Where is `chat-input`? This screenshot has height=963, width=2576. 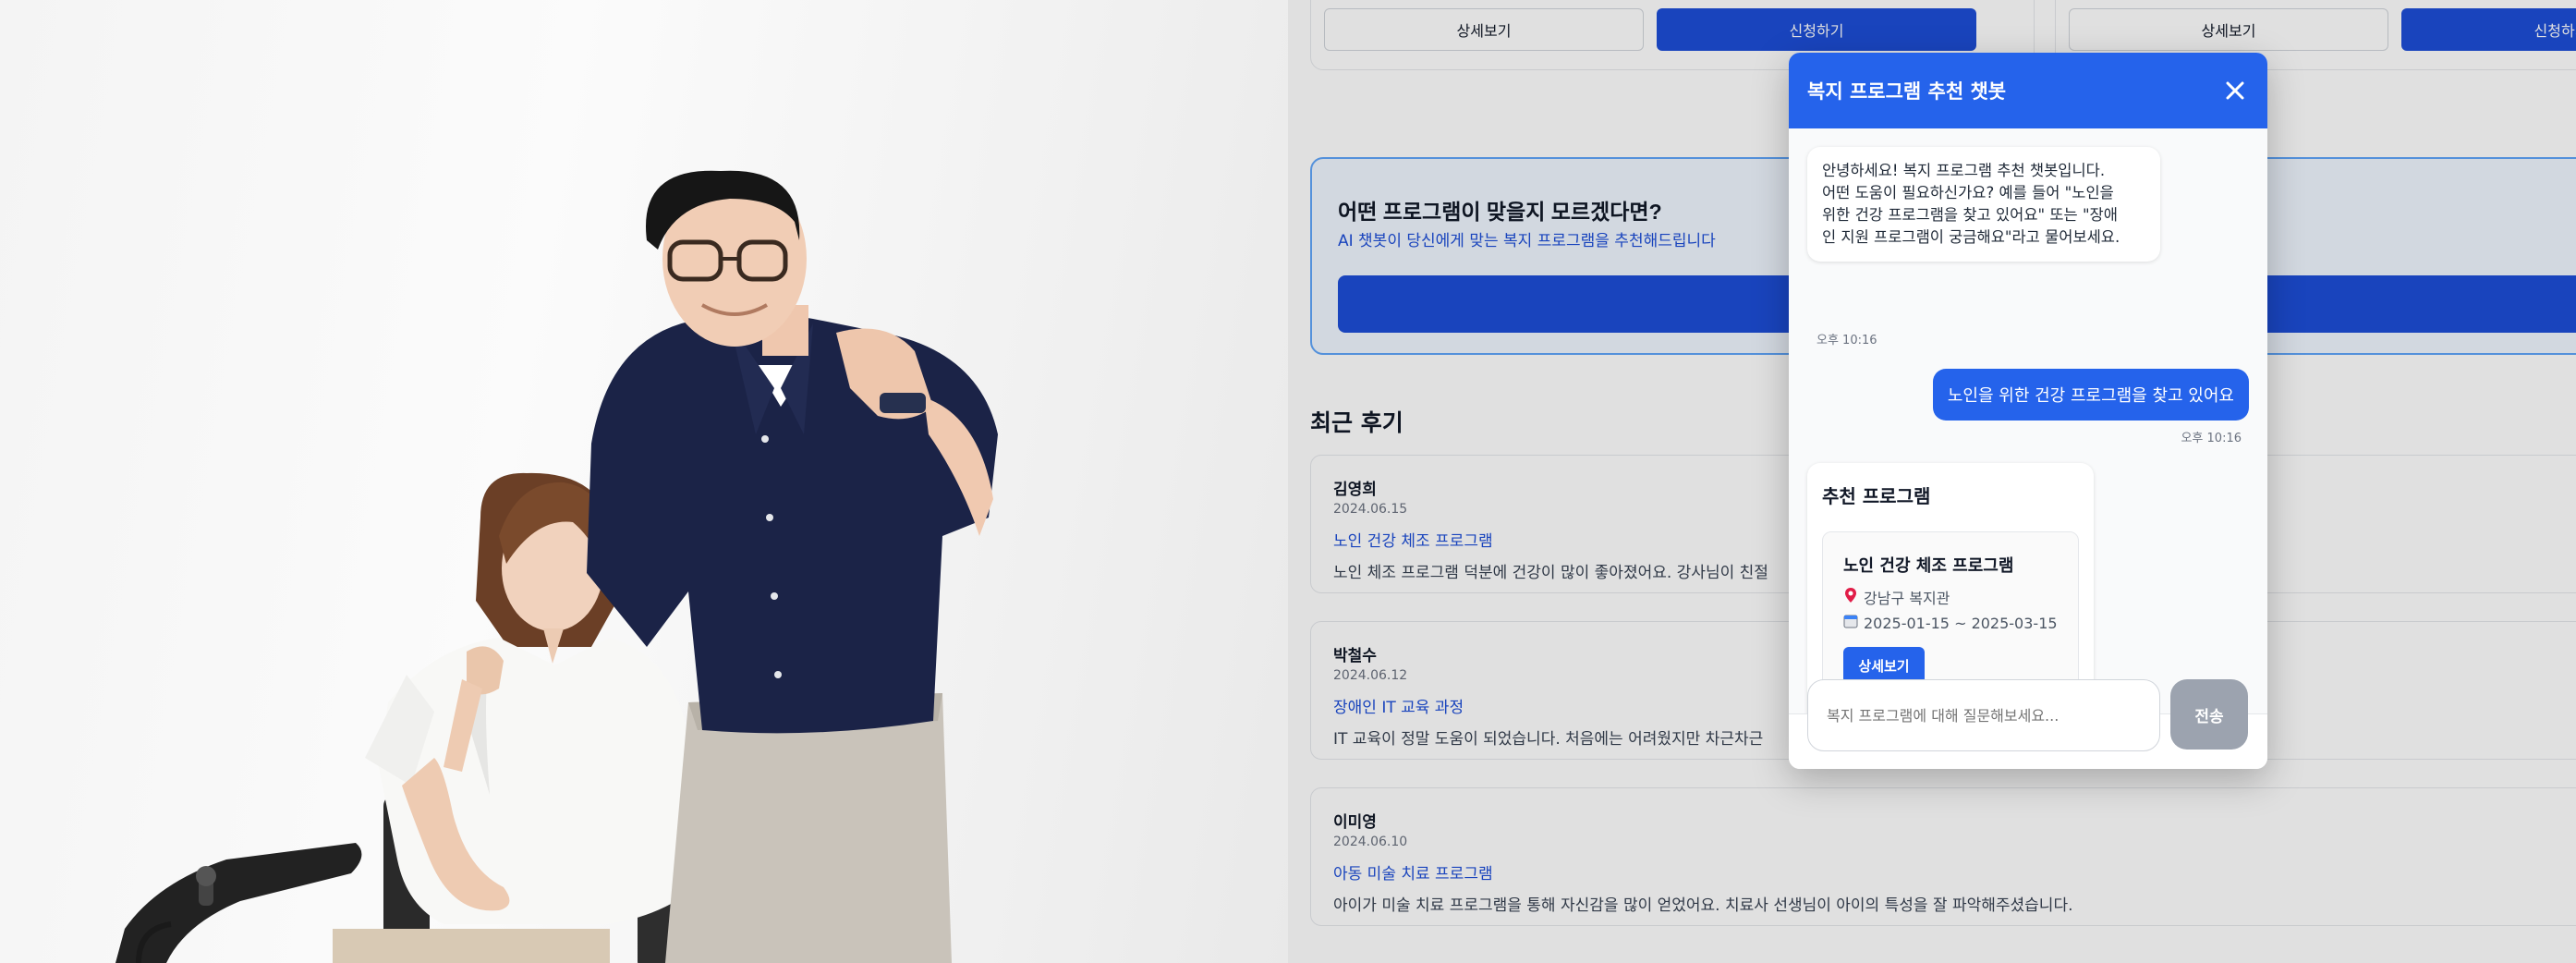
chat-input is located at coordinates (1983, 715).